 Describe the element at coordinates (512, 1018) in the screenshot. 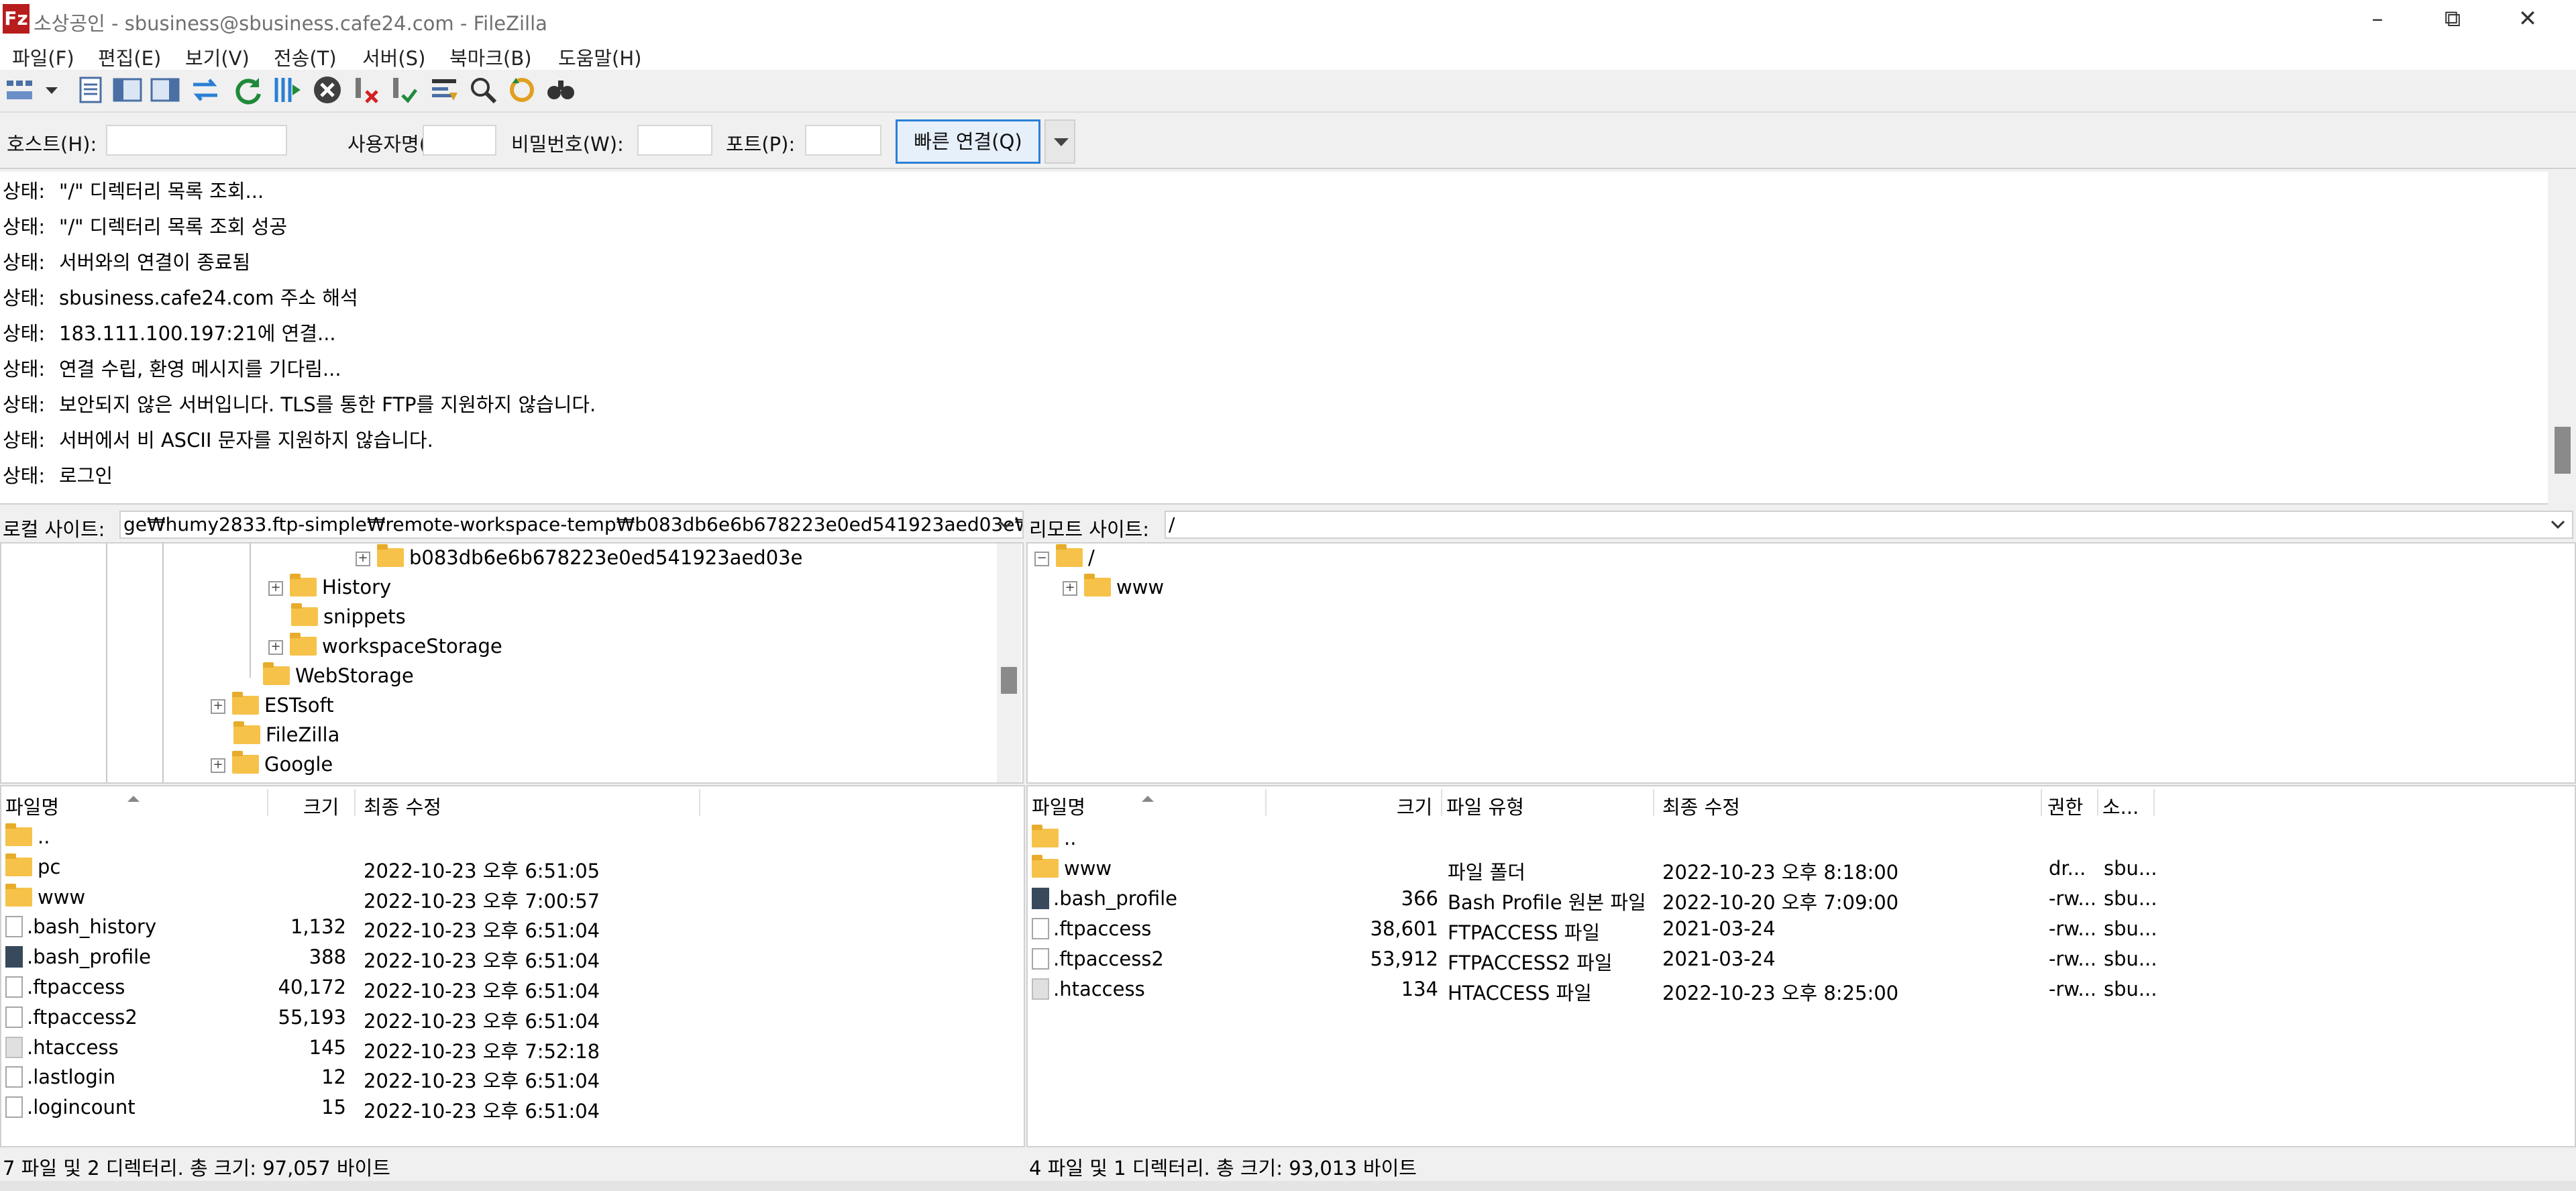

I see `file-row: .ftpaccess2 55,193 2022-10-23 오후 6:51:04` at that location.